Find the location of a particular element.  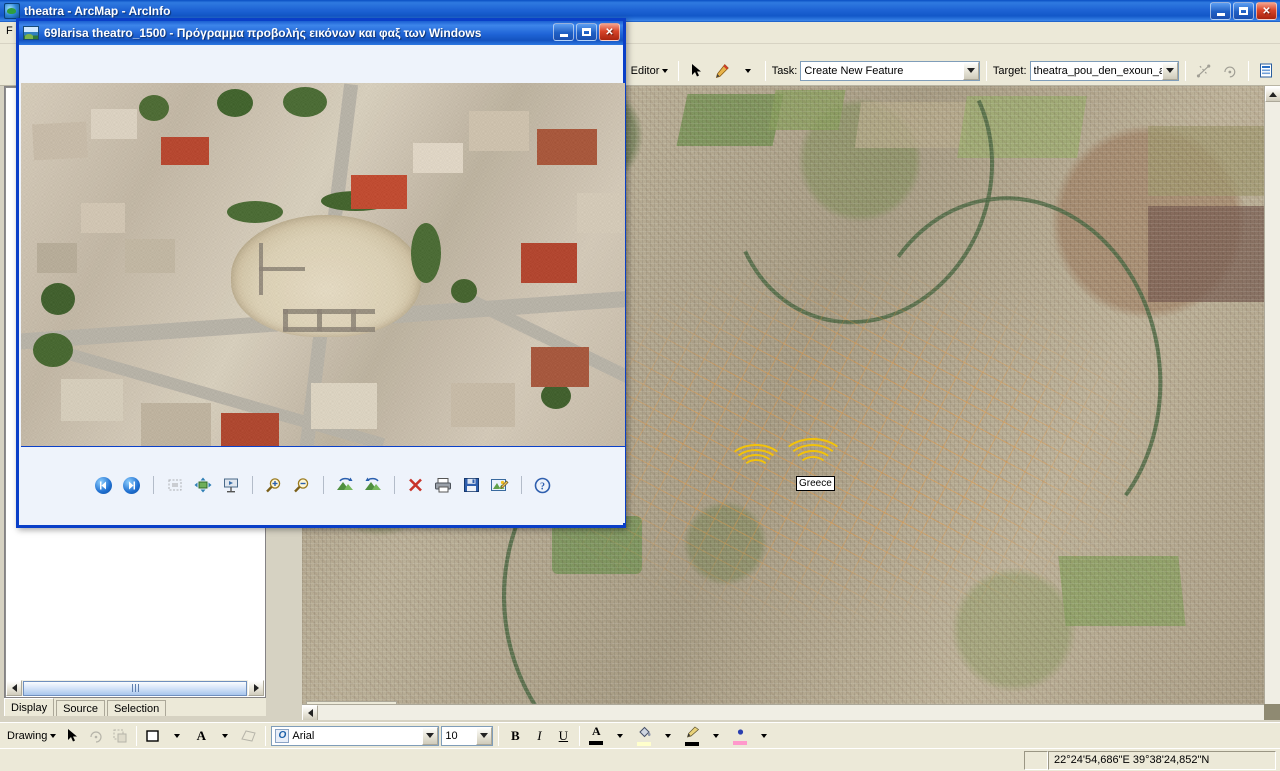

rotate-element-button is located at coordinates (96, 736).